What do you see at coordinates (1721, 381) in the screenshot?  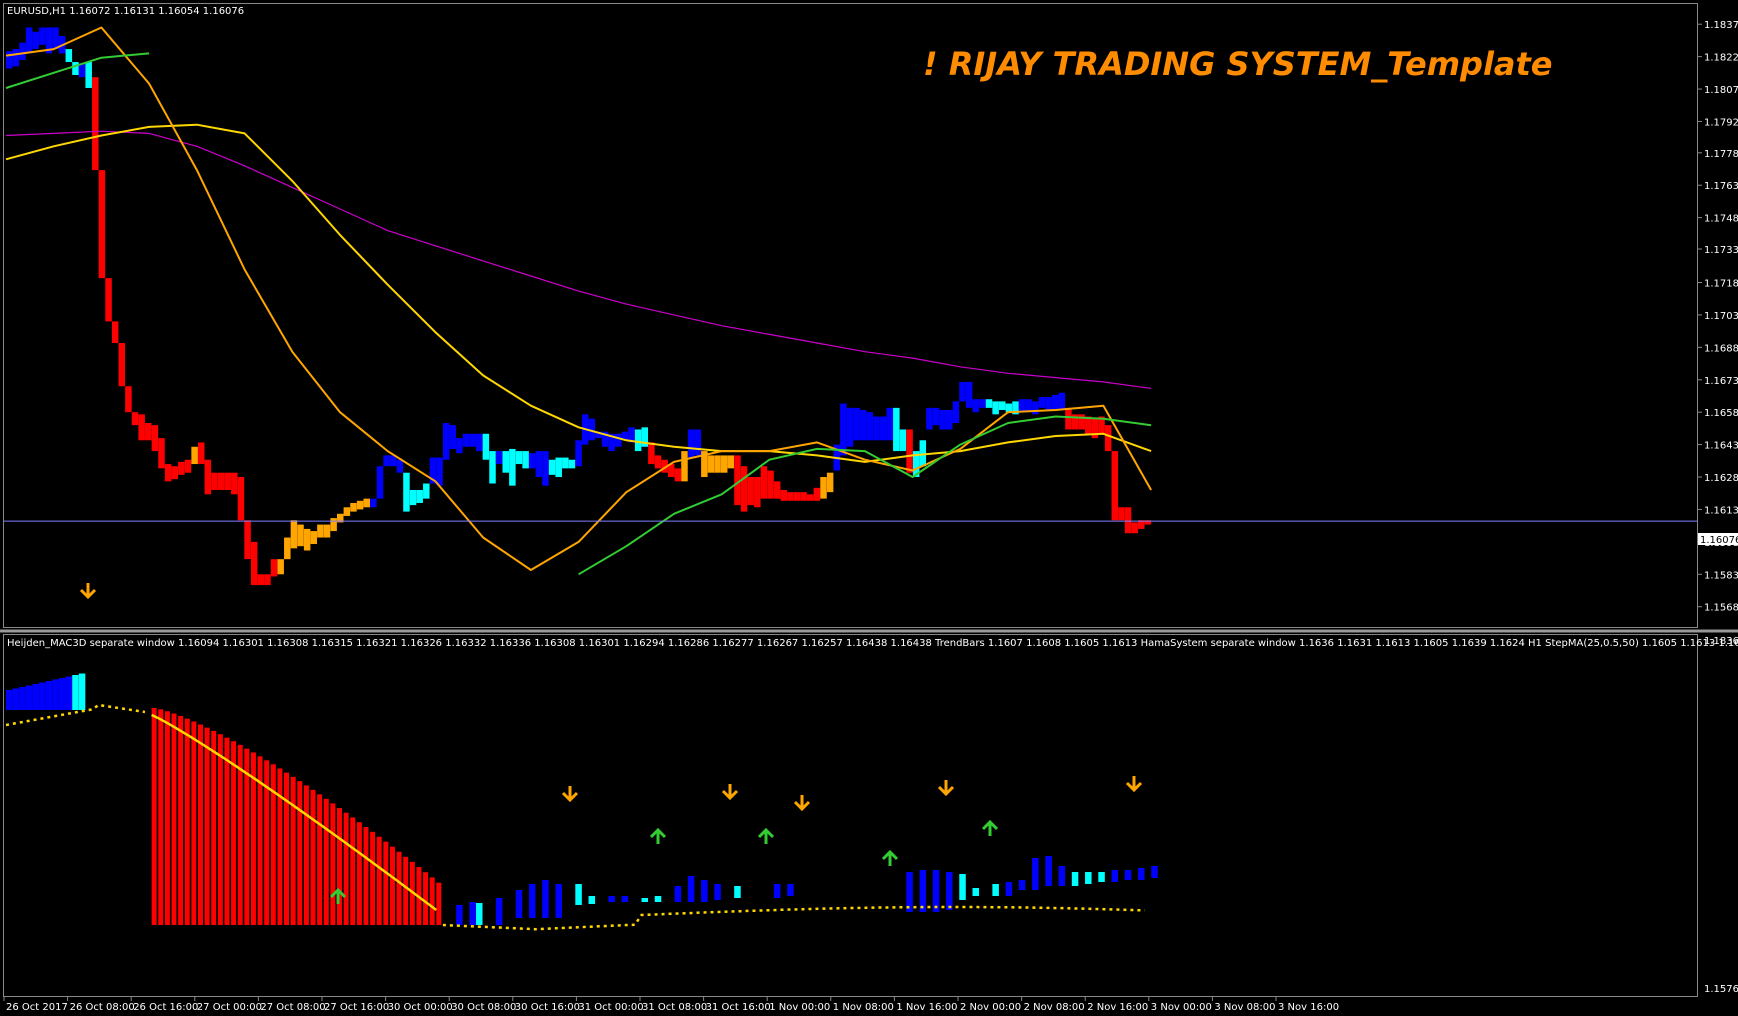 I see `price-tick-label: 1.16730` at bounding box center [1721, 381].